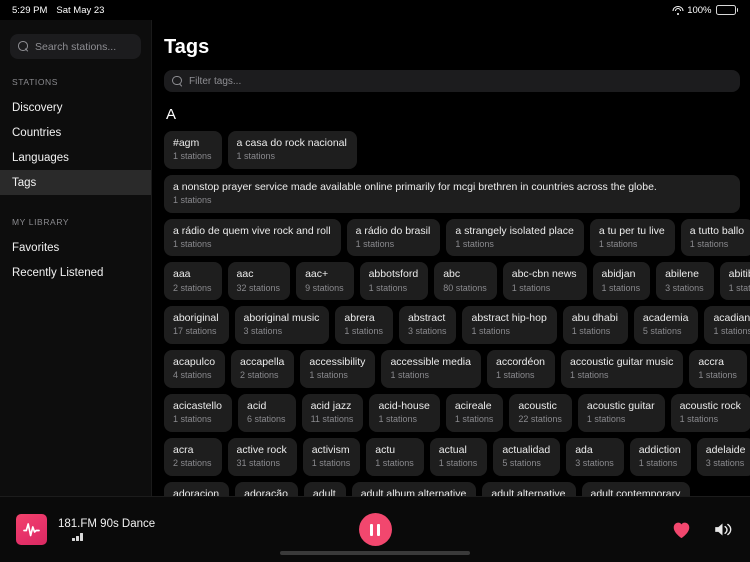 This screenshot has height=562, width=750. What do you see at coordinates (317, 274) in the screenshot?
I see `tag-chip-name: aac+` at bounding box center [317, 274].